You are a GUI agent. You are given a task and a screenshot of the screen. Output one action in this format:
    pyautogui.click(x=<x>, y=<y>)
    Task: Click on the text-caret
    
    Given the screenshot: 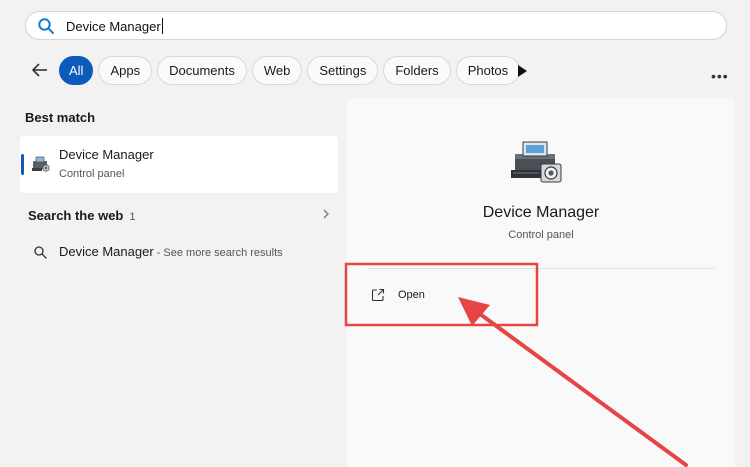 What is the action you would take?
    pyautogui.click(x=162, y=26)
    